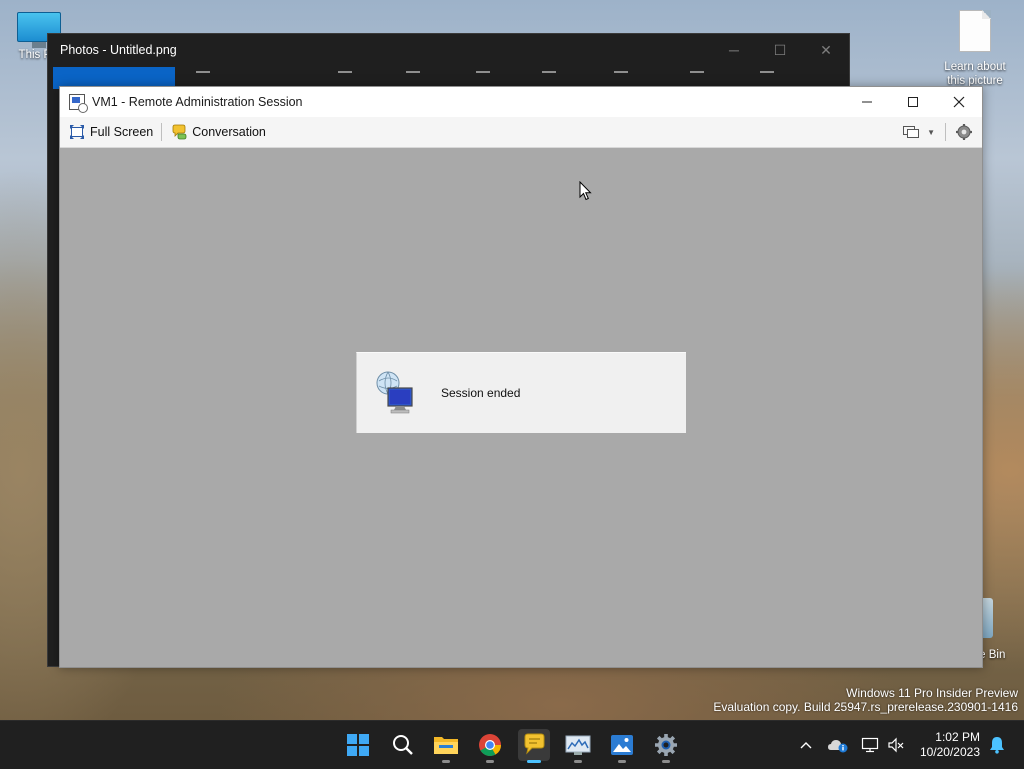 This screenshot has width=1024, height=769. I want to click on chrome-button, so click(490, 746).